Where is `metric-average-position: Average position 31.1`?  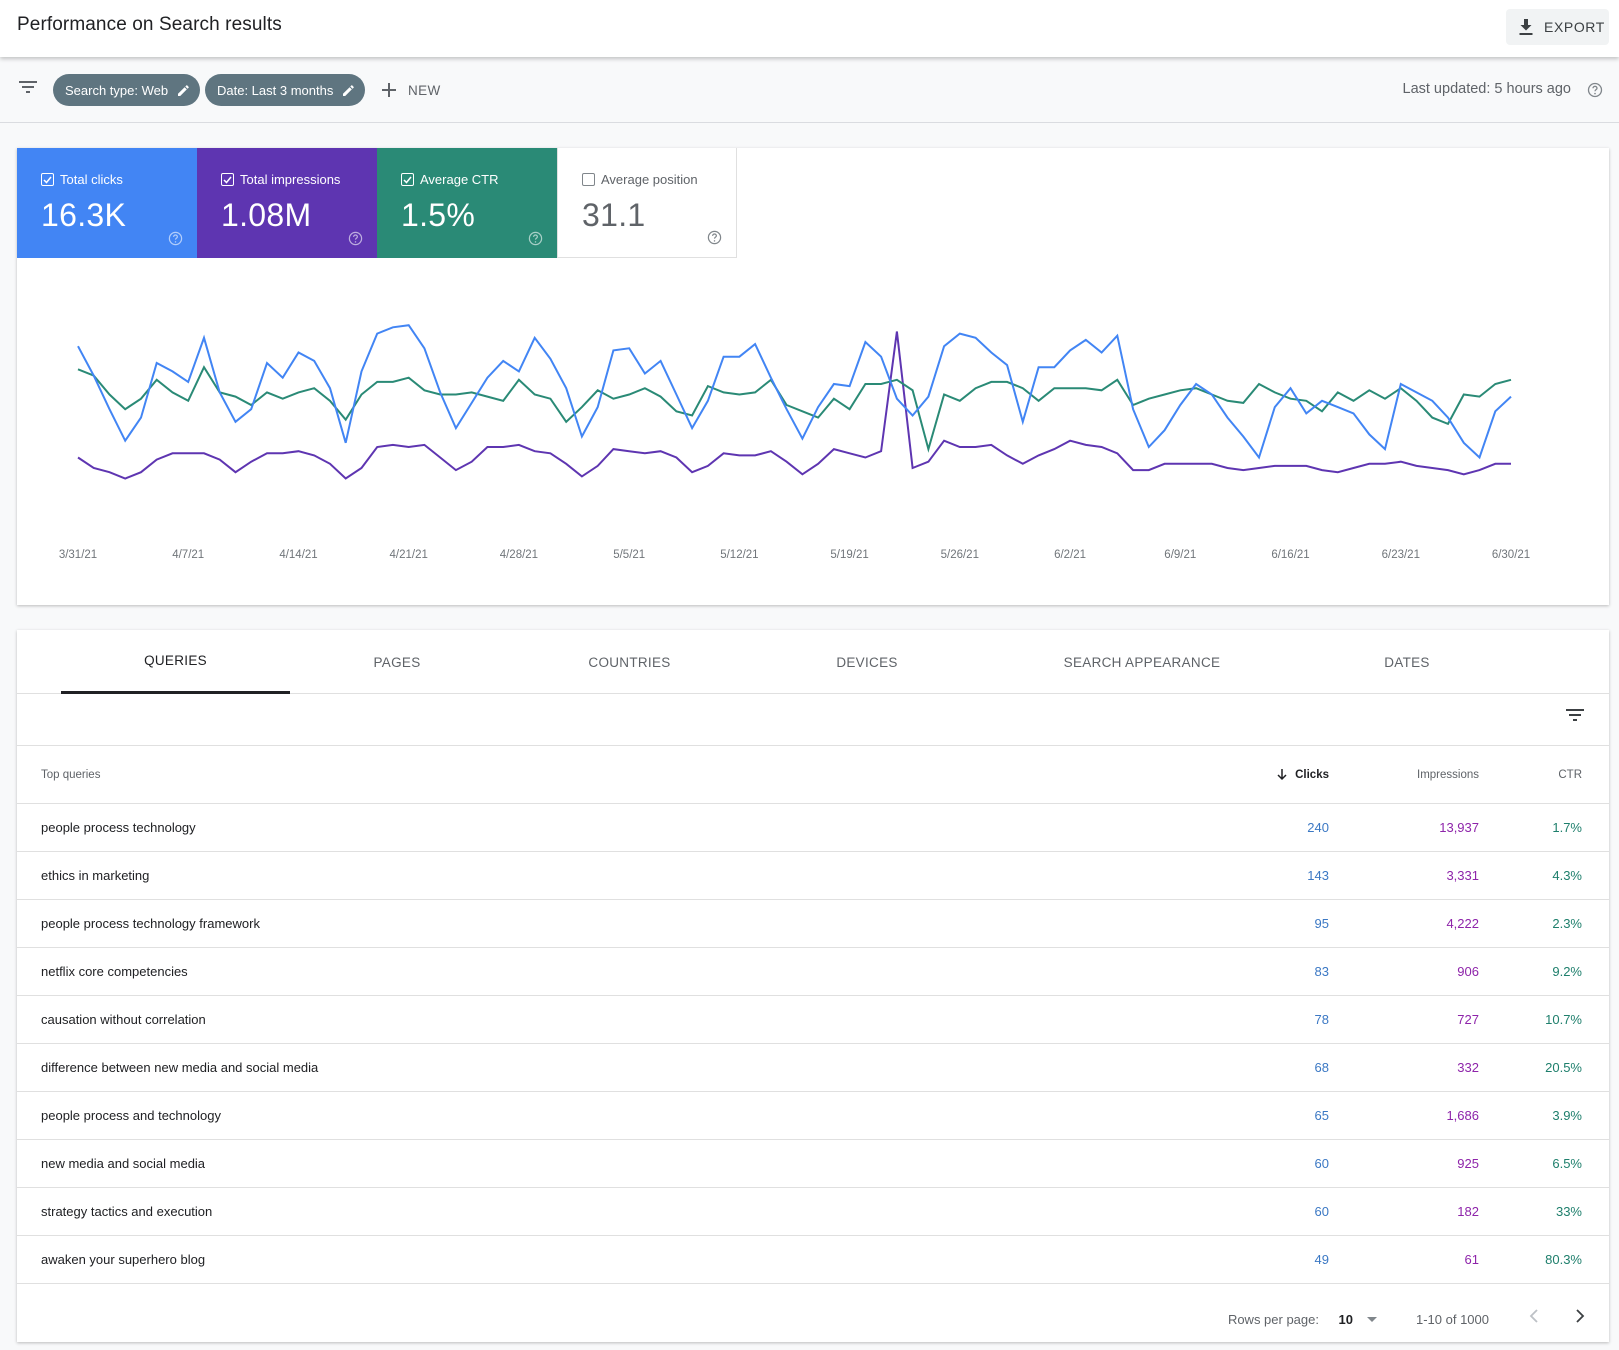
metric-average-position: Average position 31.1 is located at coordinates (647, 203).